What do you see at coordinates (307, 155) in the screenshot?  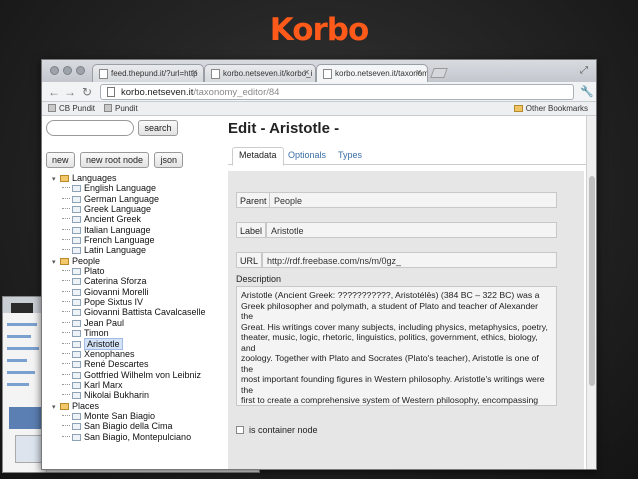 I see `tab-optionals: Optionals` at bounding box center [307, 155].